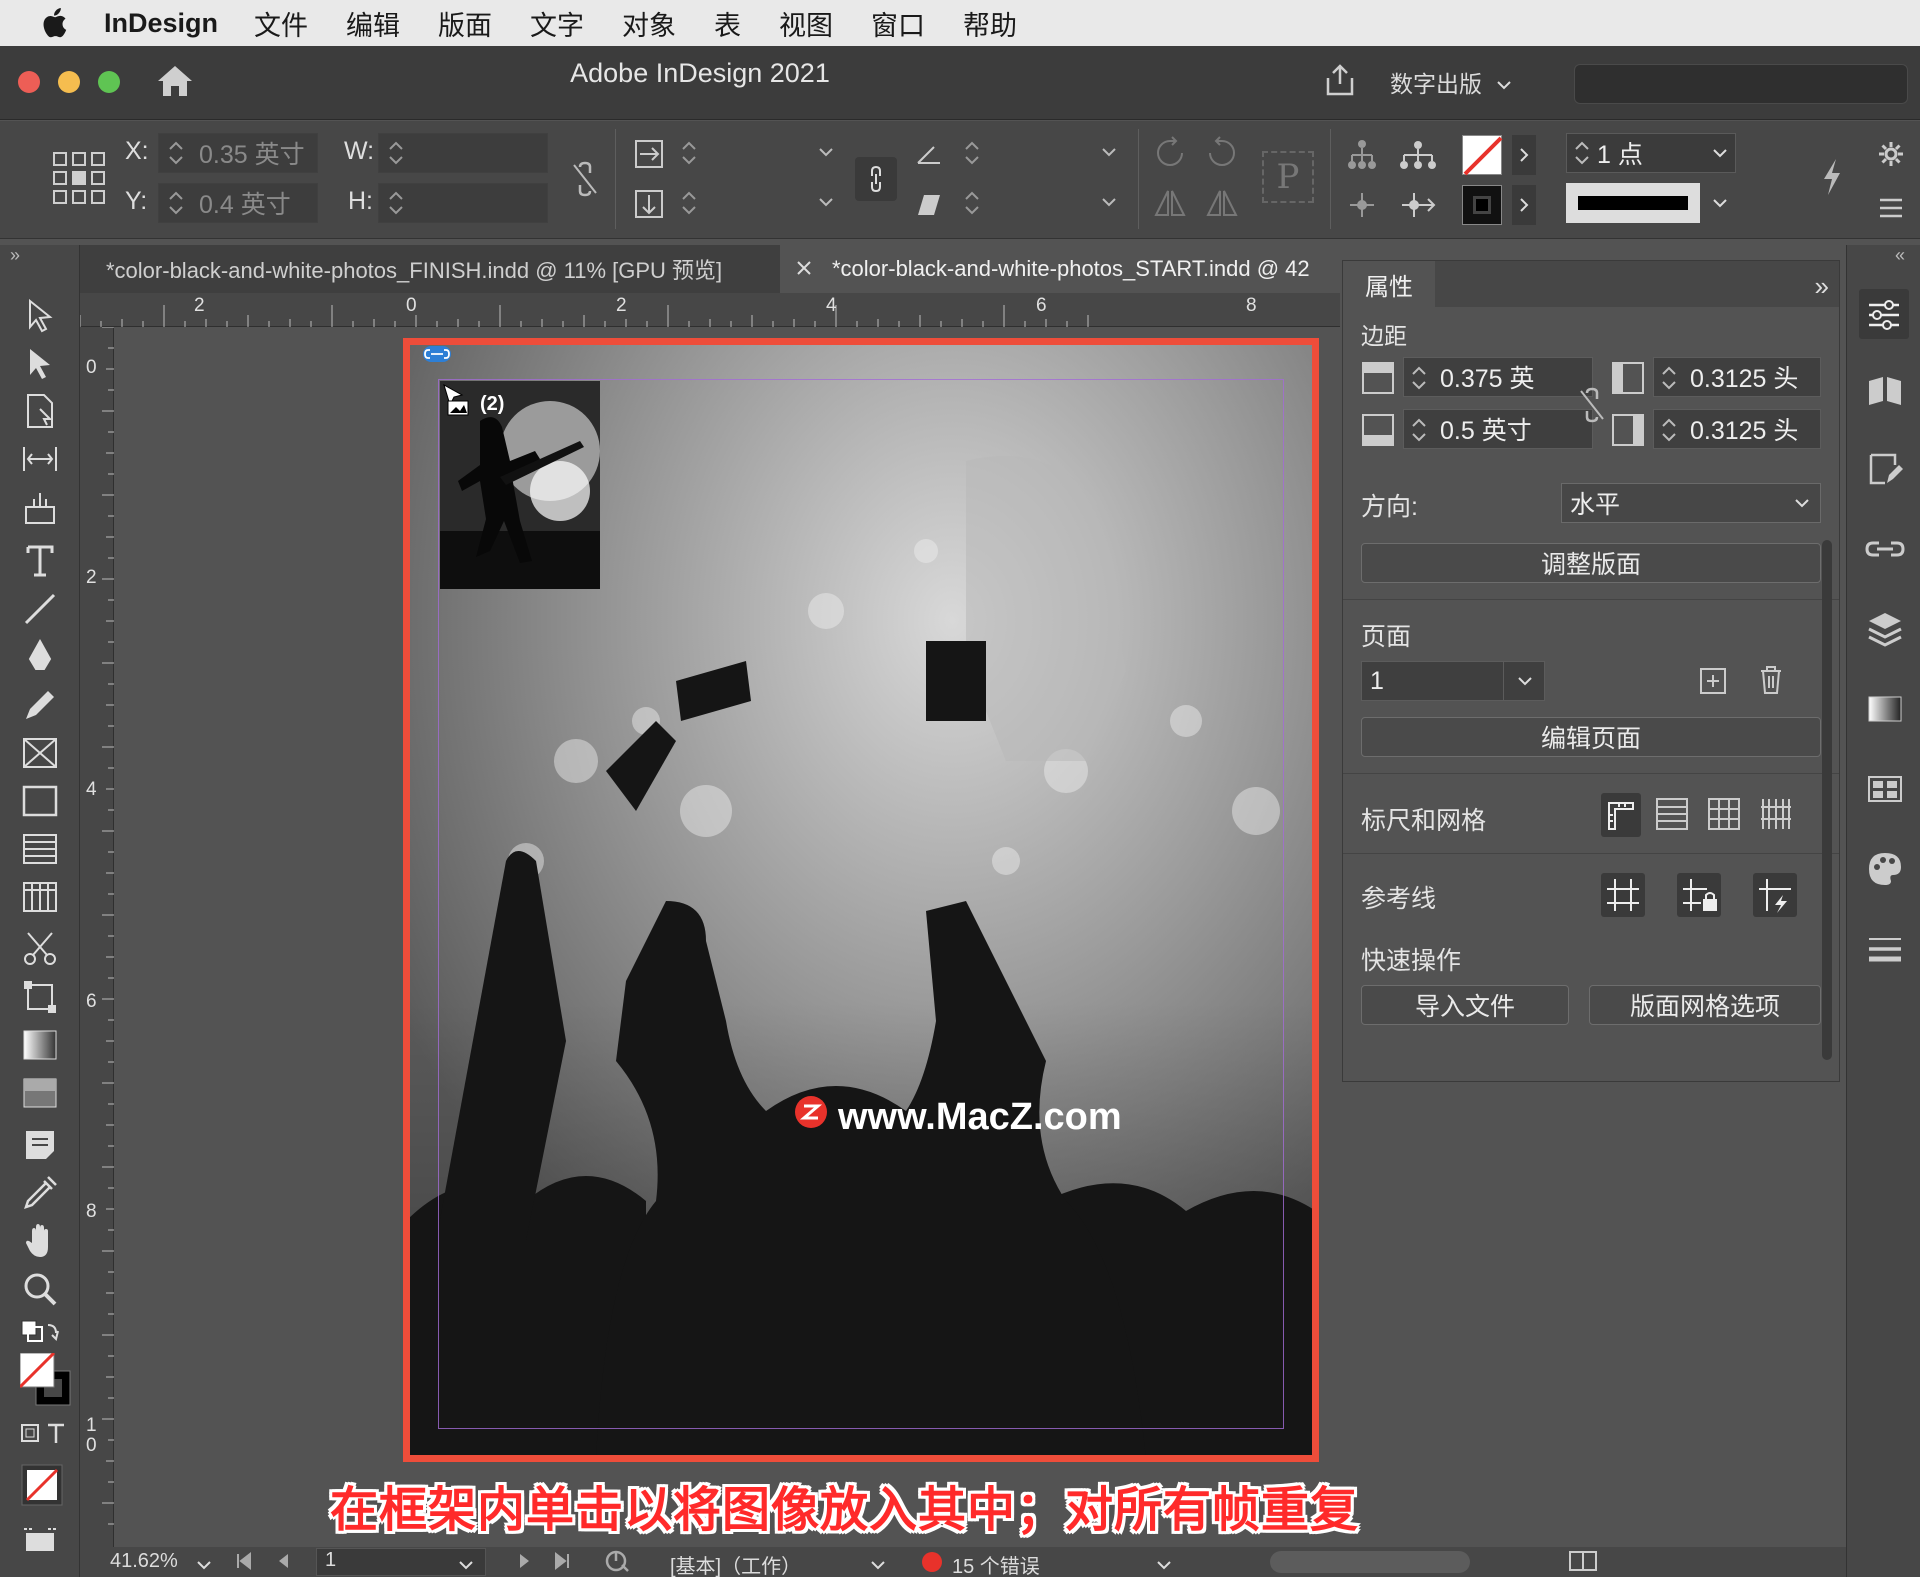  I want to click on menu-layout: 版面, so click(465, 23).